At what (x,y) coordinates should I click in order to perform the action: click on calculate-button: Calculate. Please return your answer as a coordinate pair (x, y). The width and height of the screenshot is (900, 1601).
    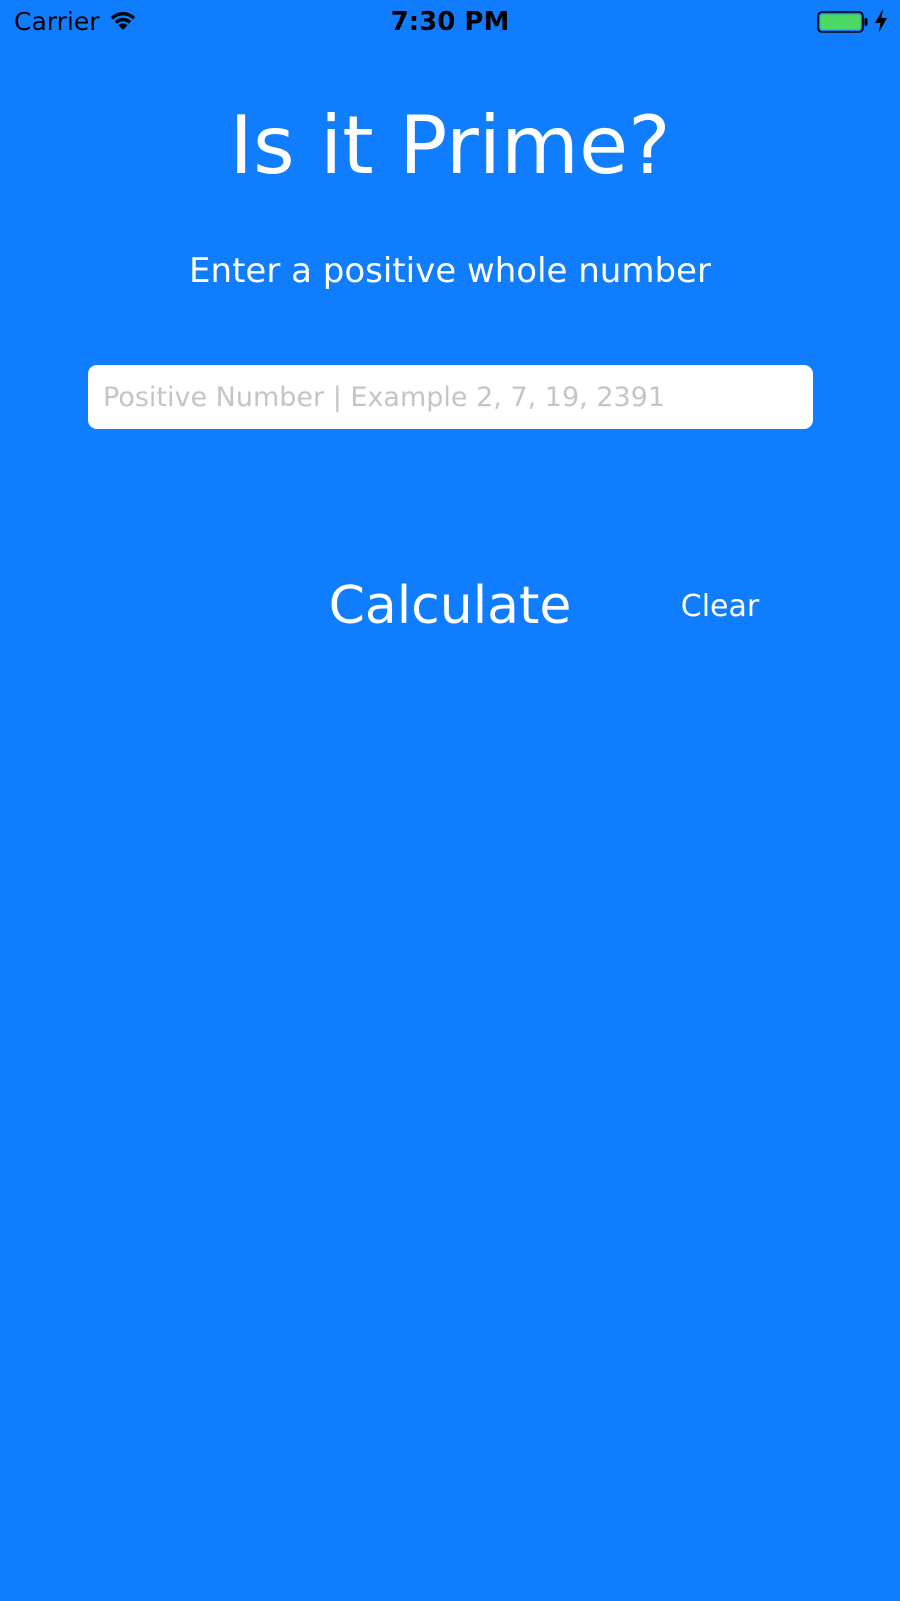
    Looking at the image, I should click on (450, 606).